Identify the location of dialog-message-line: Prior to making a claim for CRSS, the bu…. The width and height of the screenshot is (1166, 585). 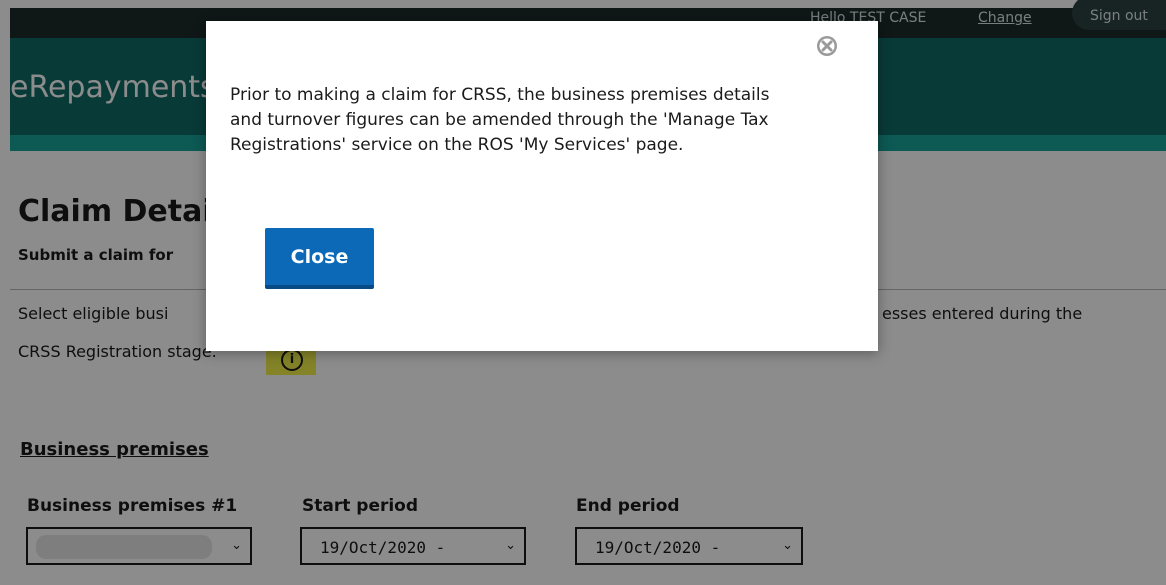
(500, 95).